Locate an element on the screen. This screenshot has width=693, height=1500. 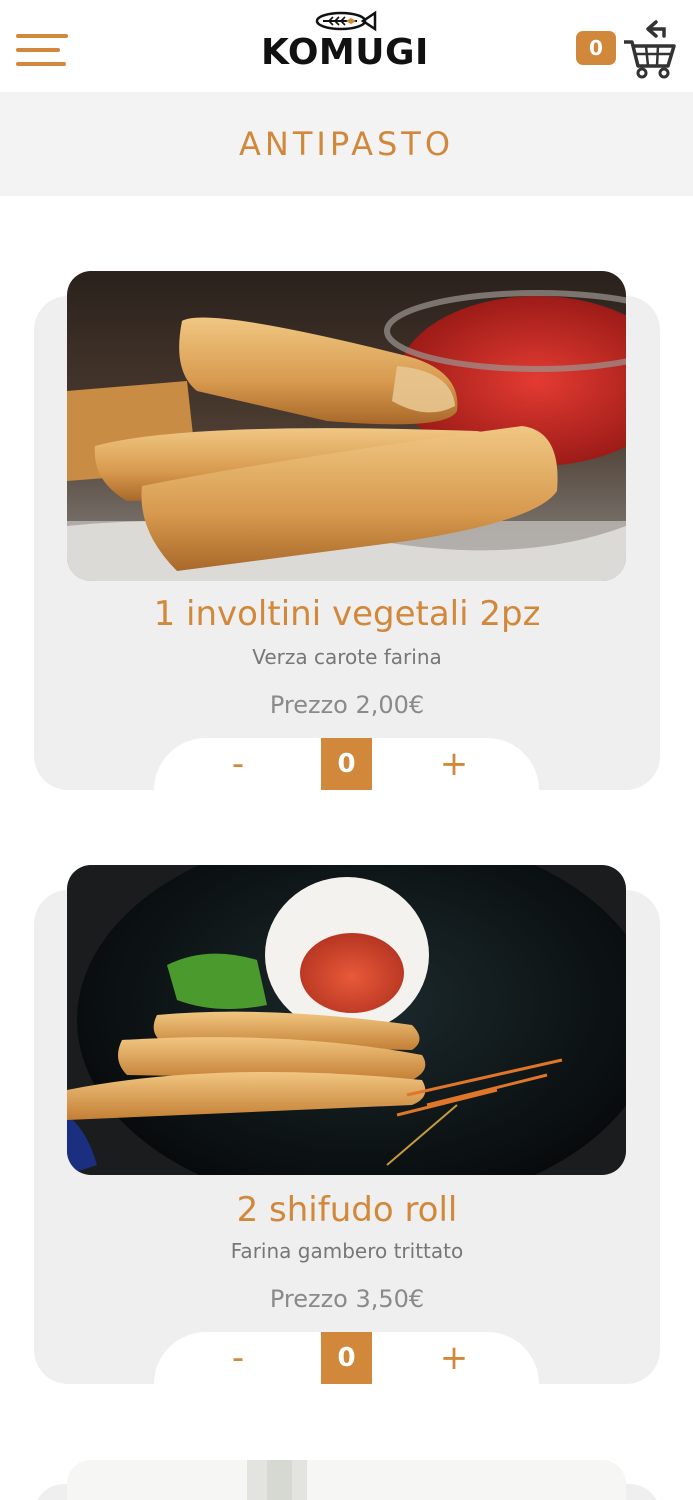
hamburger-menu-icon is located at coordinates (42, 51).